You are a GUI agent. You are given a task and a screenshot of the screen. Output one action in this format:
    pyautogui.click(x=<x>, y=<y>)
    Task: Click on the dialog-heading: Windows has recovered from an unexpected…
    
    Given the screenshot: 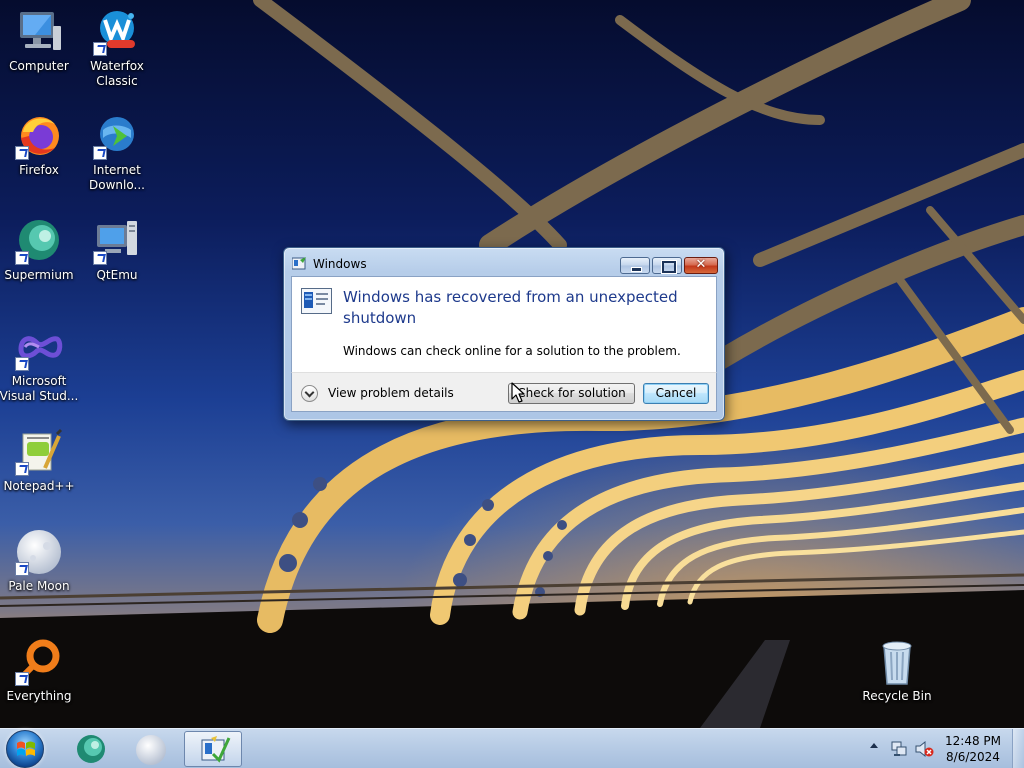 What is the action you would take?
    pyautogui.click(x=510, y=307)
    